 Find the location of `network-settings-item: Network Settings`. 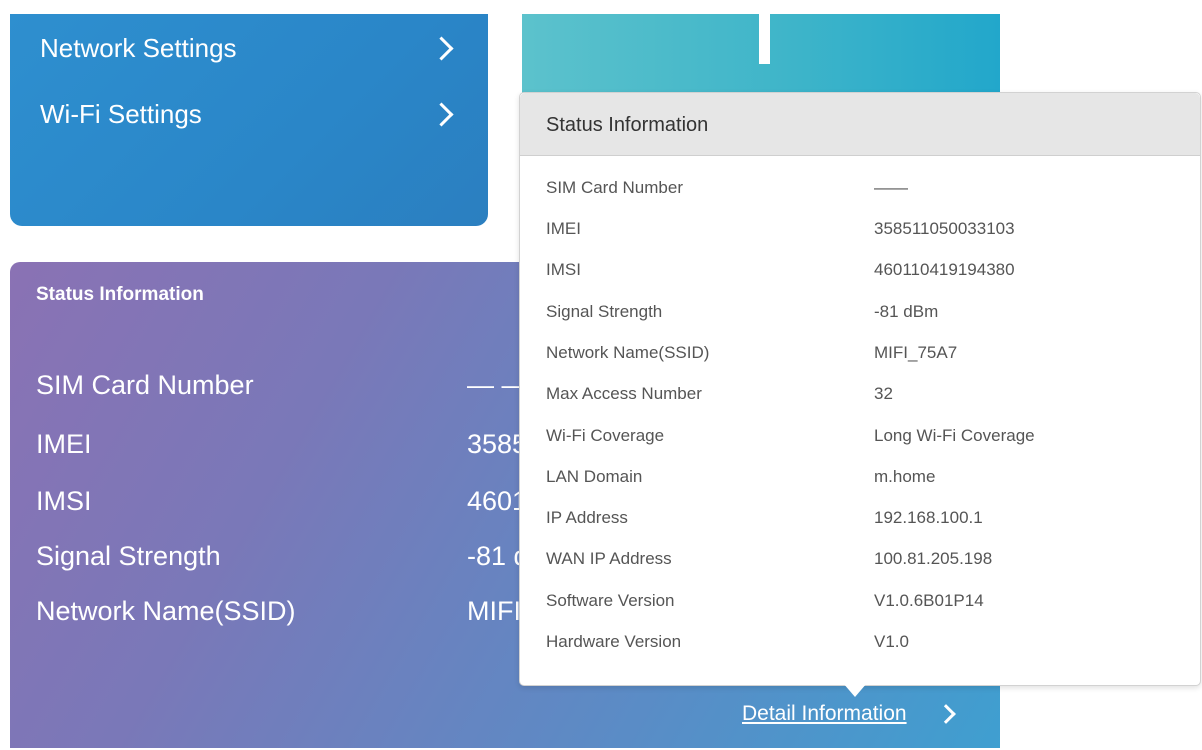

network-settings-item: Network Settings is located at coordinates (249, 48).